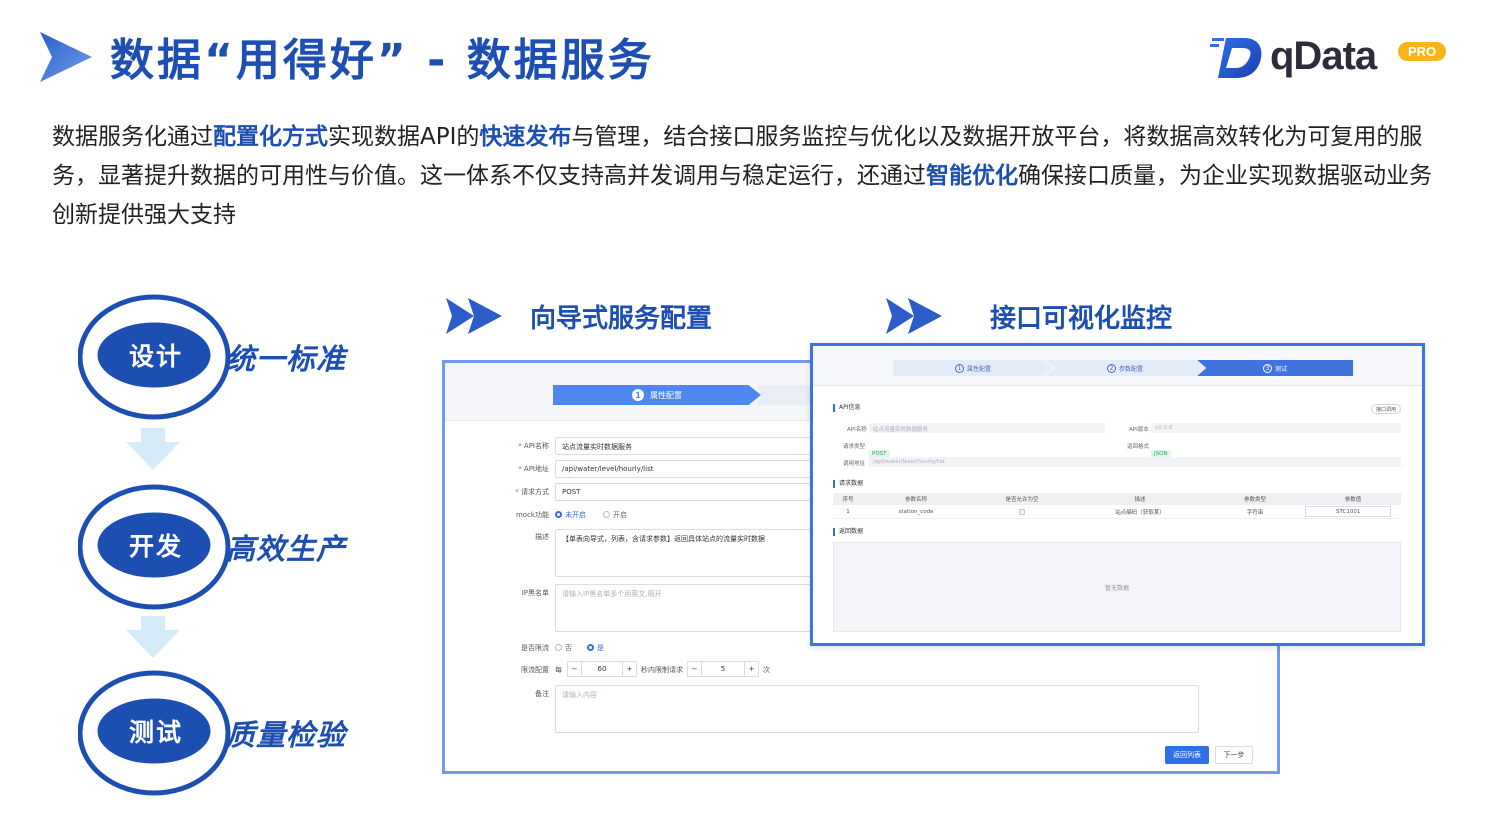 This screenshot has height=839, width=1489. What do you see at coordinates (972, 176) in the screenshot?
I see `intro-highlight-3: 智能优化` at bounding box center [972, 176].